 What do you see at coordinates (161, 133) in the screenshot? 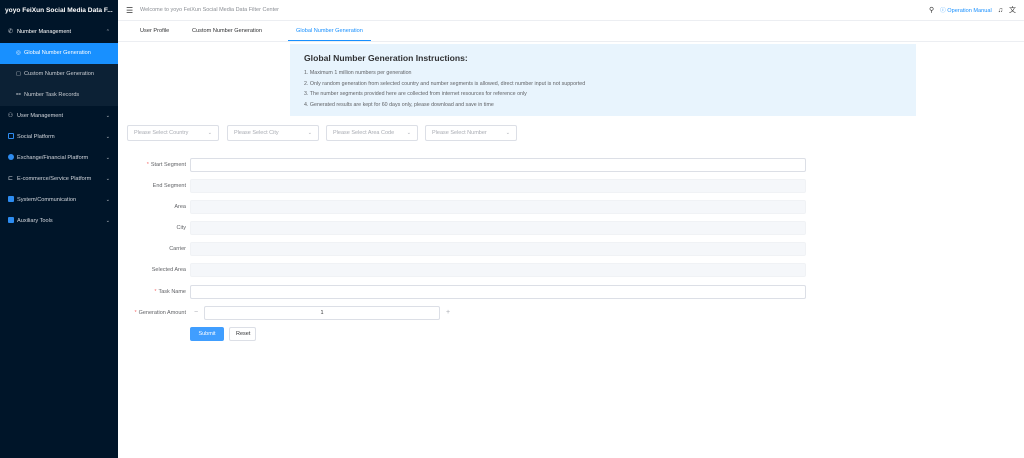
I see `country-select-placeholder: Please Select Country` at bounding box center [161, 133].